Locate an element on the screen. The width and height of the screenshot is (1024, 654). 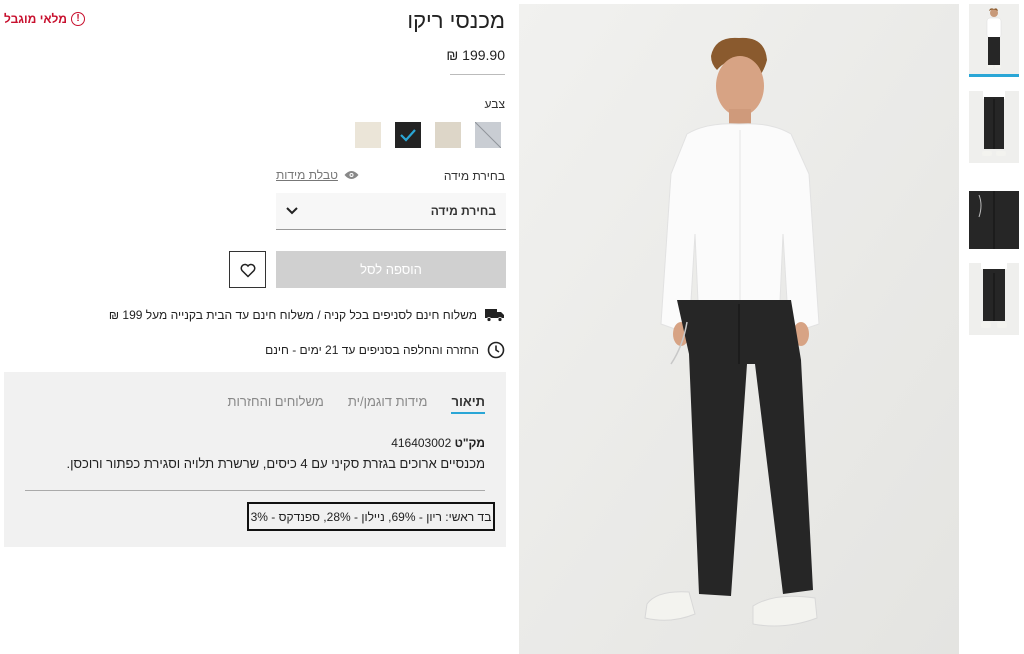
sku-key: מק"ט is located at coordinates (469, 443).